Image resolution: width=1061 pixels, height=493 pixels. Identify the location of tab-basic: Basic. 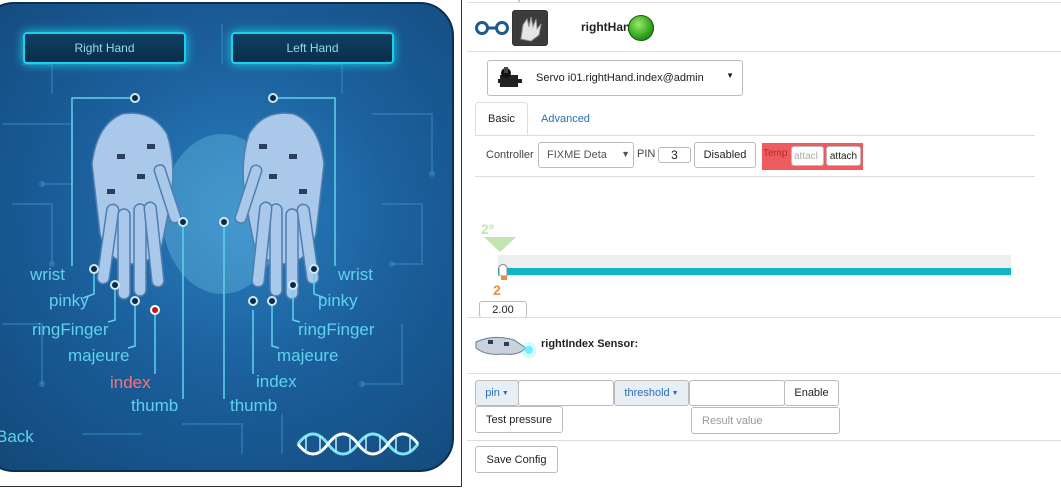
(501, 118).